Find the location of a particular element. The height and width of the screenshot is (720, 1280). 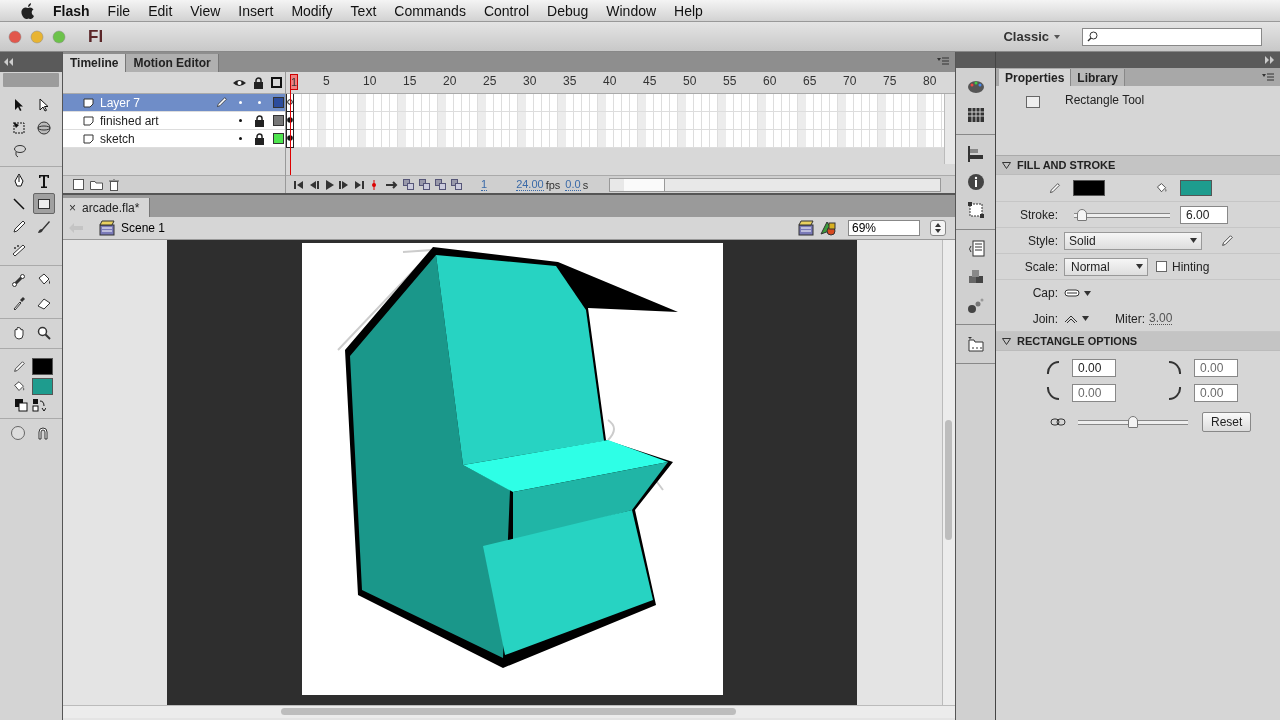

outline-icon is located at coordinates (276, 82).